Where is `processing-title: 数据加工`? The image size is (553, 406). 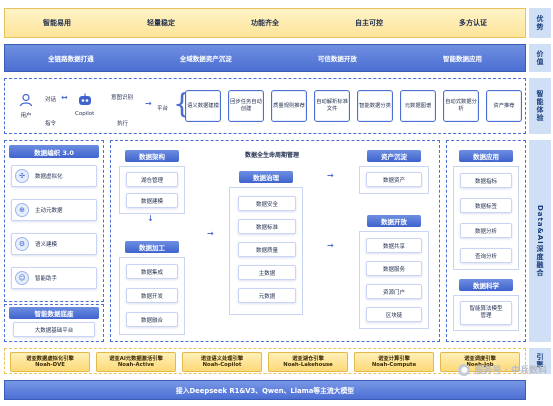
processing-title: 数据加工 is located at coordinates (152, 247).